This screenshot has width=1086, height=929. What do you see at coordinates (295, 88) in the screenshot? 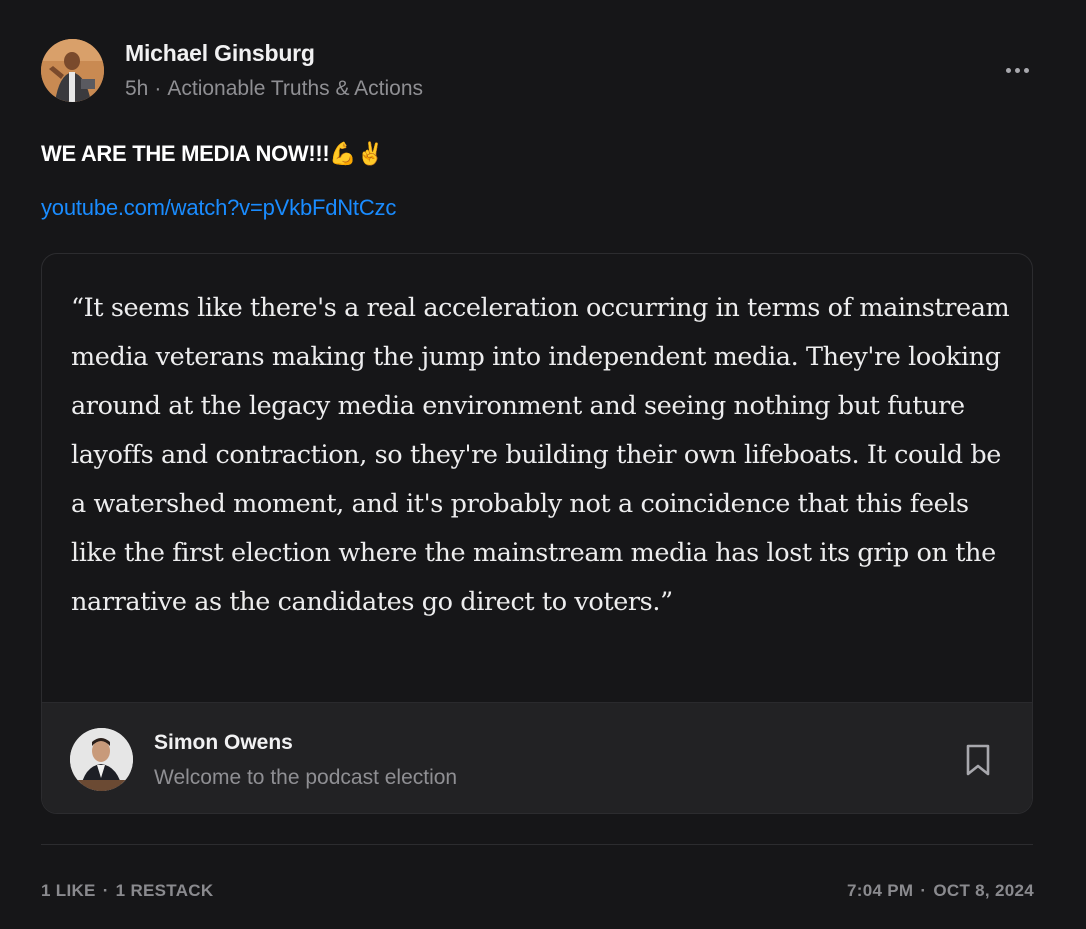
I see `community-link: Actionable Truths & Actions` at bounding box center [295, 88].